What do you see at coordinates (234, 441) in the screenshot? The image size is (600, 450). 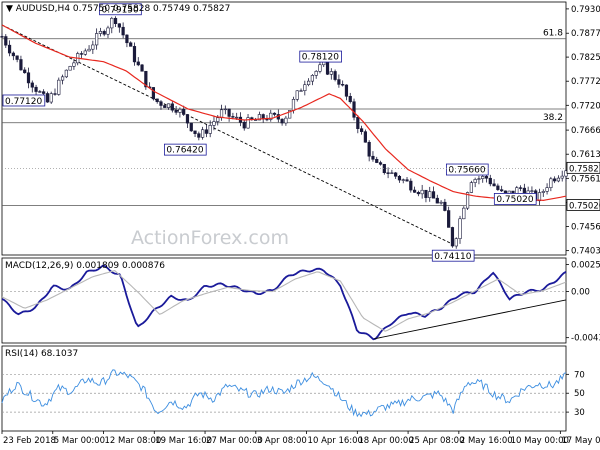 I see `x-tick-label: 27 Mar 00:00` at bounding box center [234, 441].